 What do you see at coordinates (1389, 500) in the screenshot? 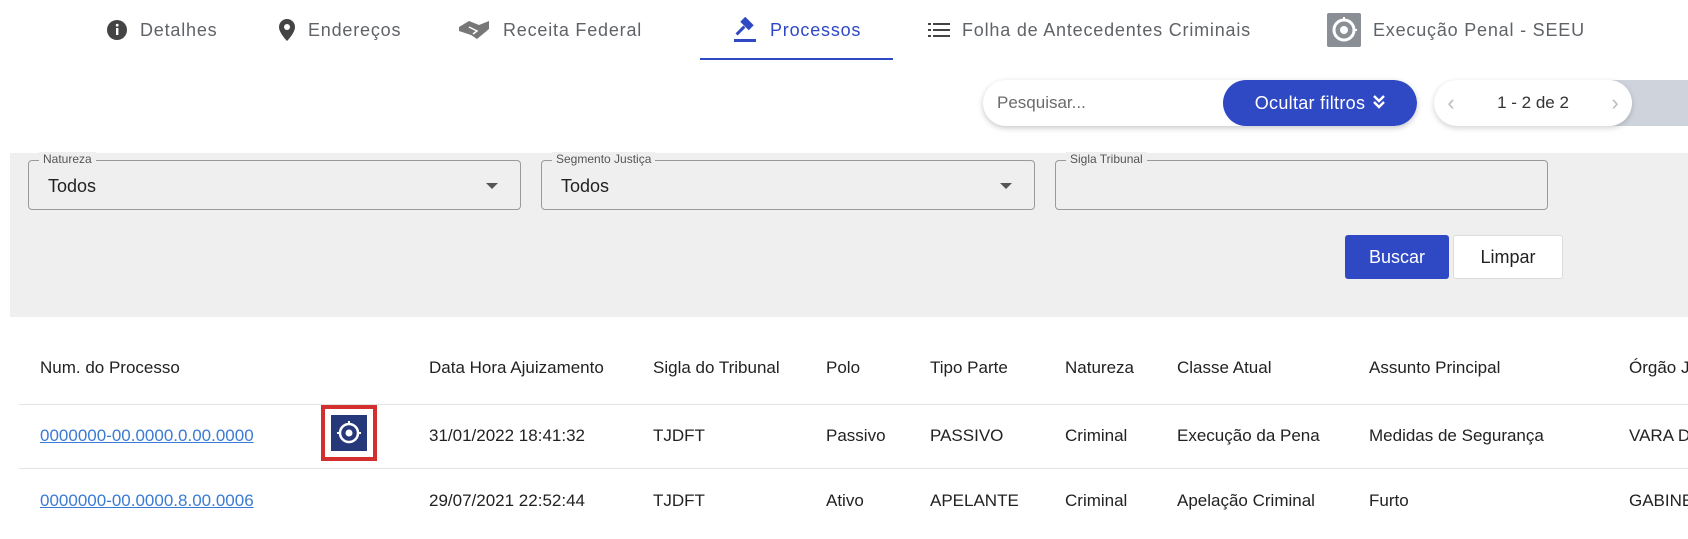
I see `assunto-cell: Furto` at bounding box center [1389, 500].